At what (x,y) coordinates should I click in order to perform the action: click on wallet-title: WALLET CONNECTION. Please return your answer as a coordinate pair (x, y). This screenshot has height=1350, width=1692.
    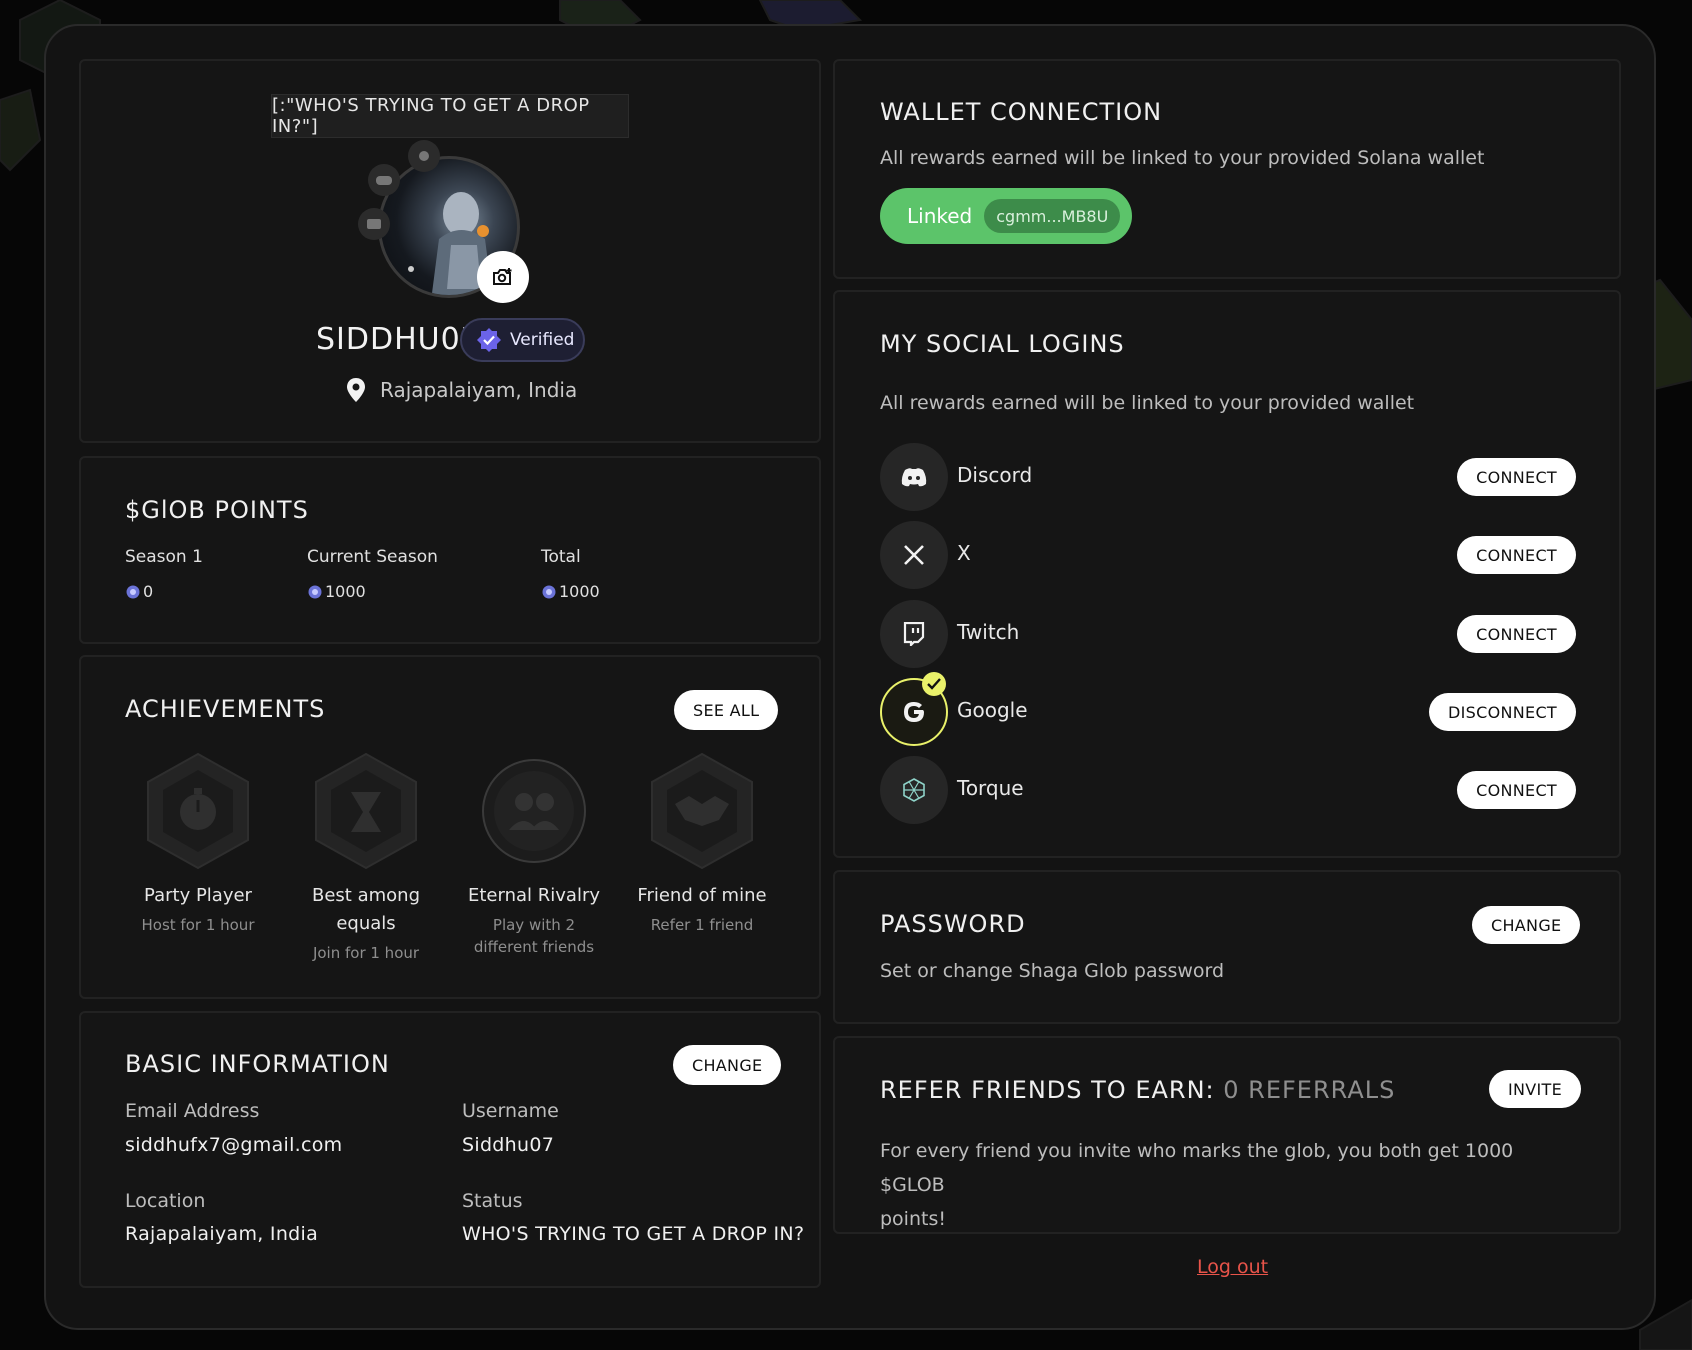
    Looking at the image, I should click on (1021, 112).